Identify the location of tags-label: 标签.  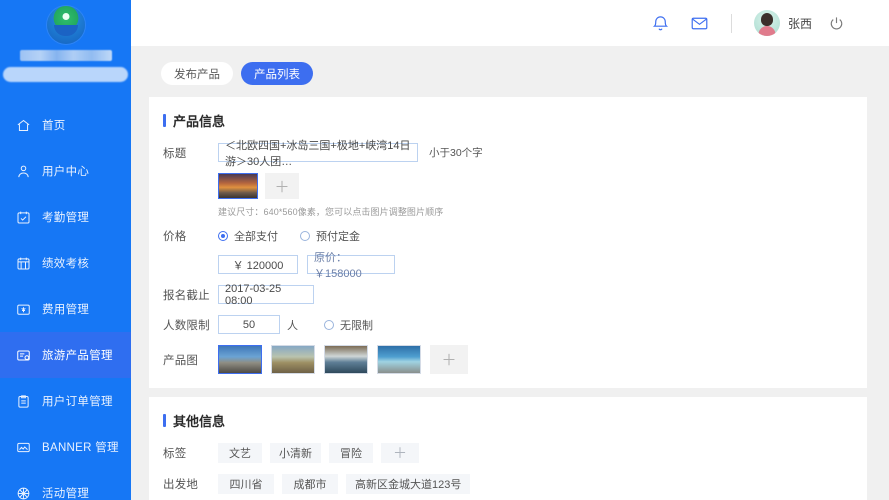
(175, 454).